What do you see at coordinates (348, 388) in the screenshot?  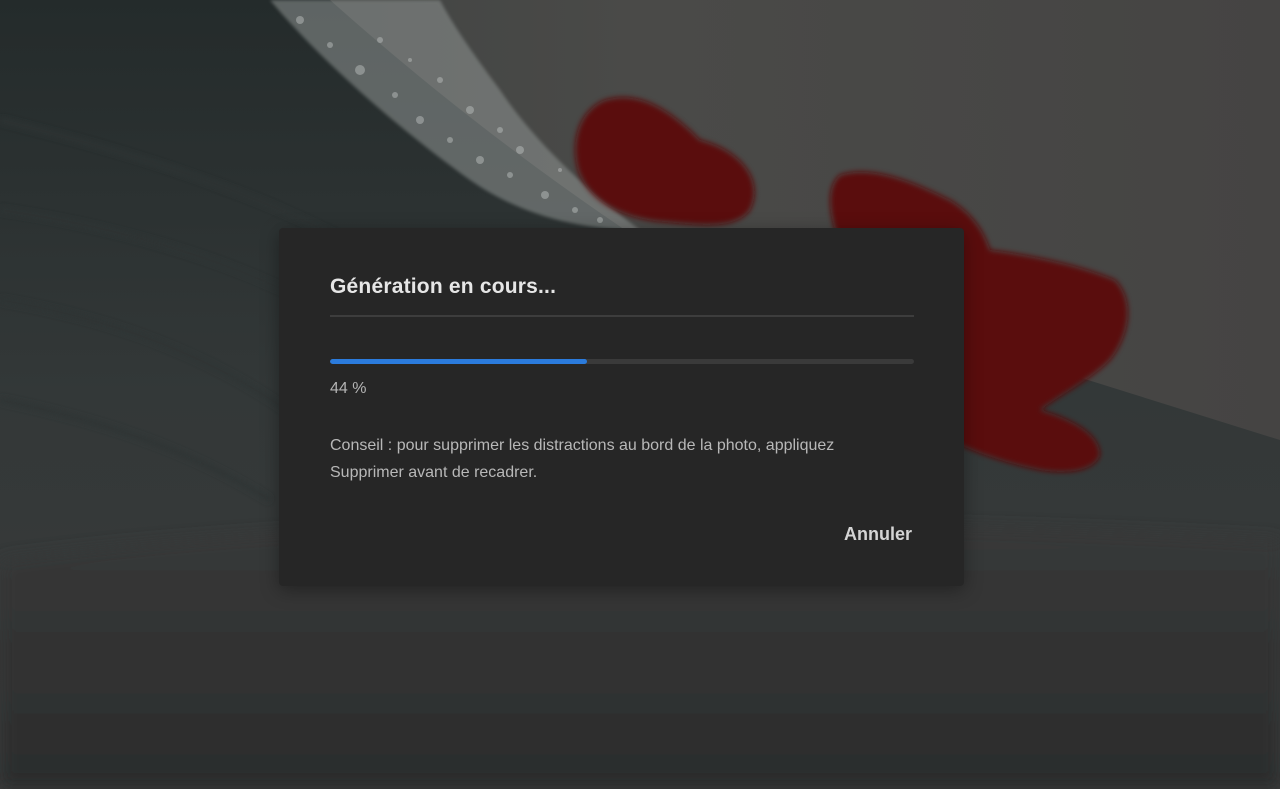 I see `progress-percent: 44 %` at bounding box center [348, 388].